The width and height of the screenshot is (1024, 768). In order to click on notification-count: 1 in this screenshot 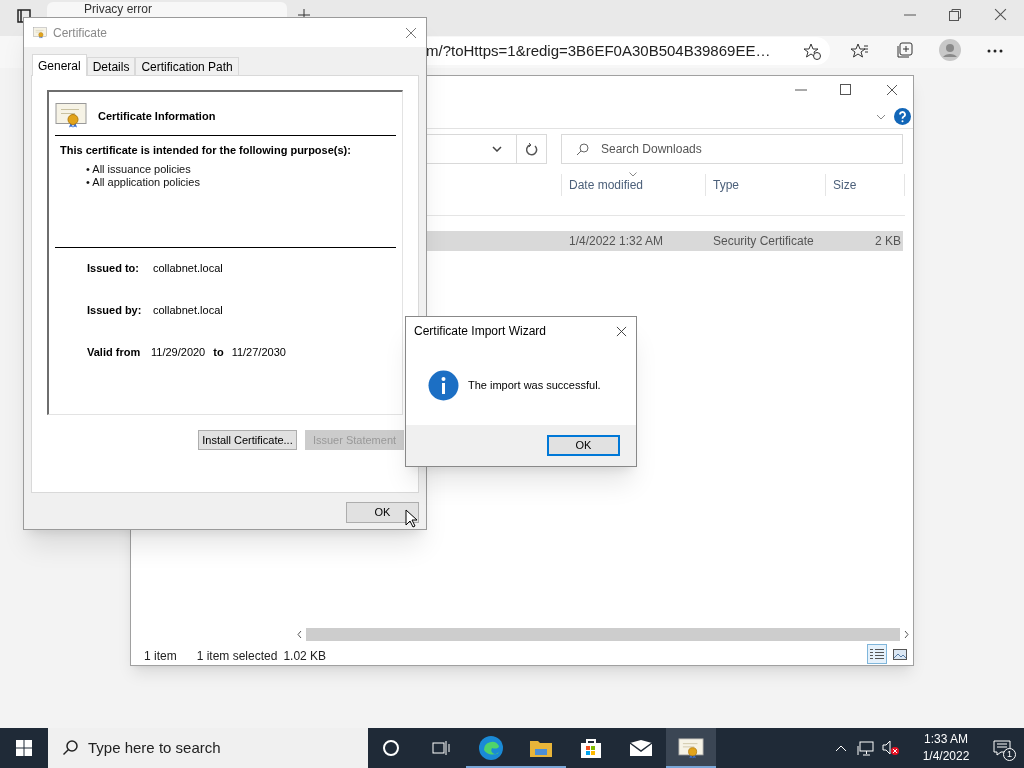, I will do `click(1009, 754)`.